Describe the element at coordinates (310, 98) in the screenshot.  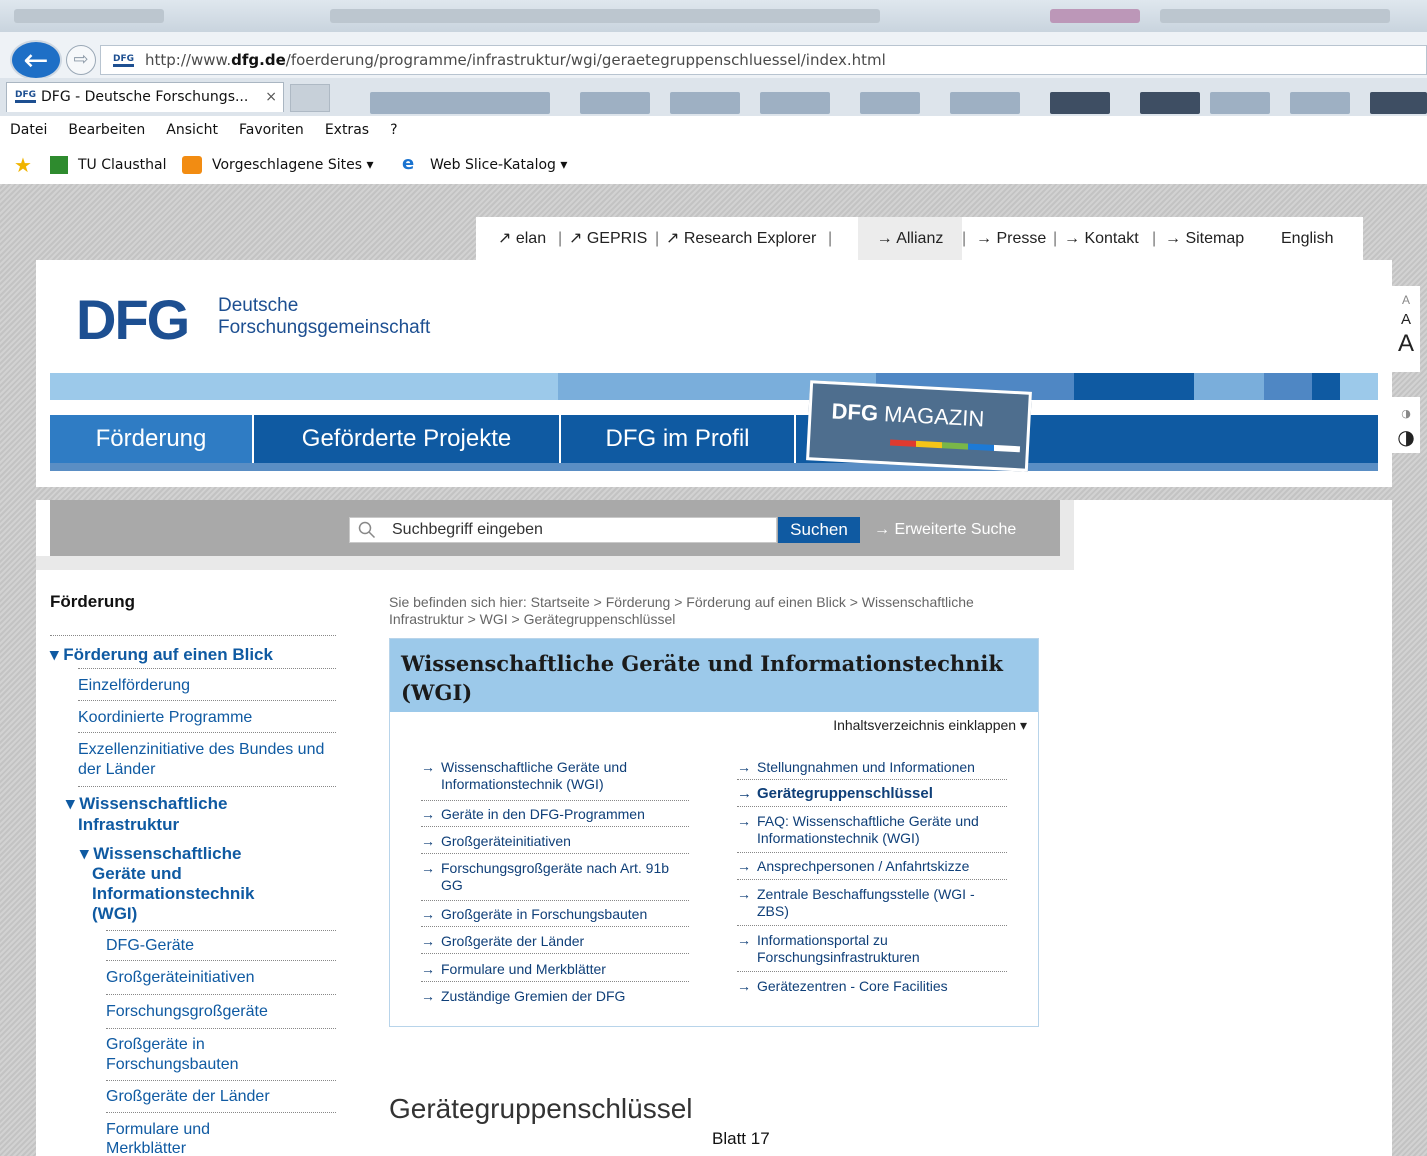
I see `new-tab-button` at that location.